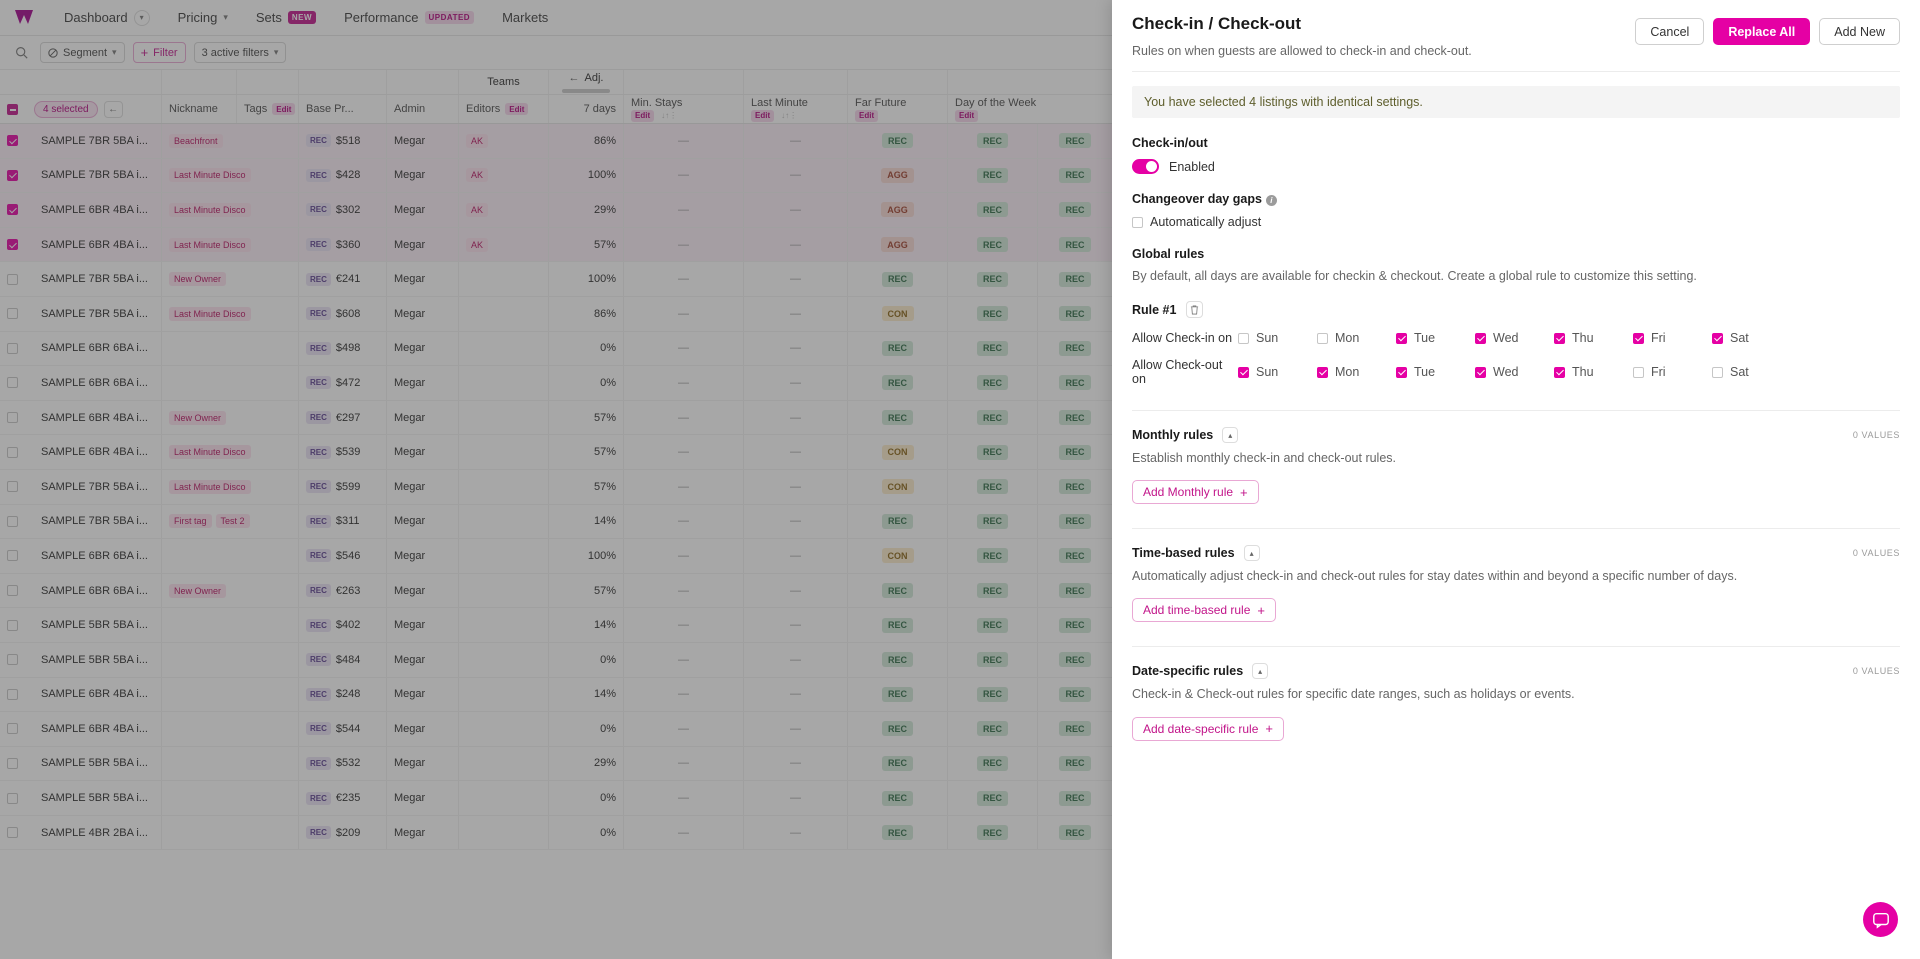  I want to click on auto-adjust-checkbox, so click(1137, 222).